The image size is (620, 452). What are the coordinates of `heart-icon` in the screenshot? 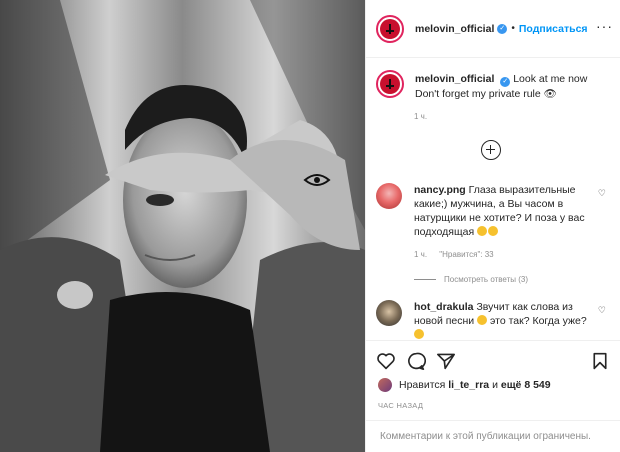 It's located at (386, 361).